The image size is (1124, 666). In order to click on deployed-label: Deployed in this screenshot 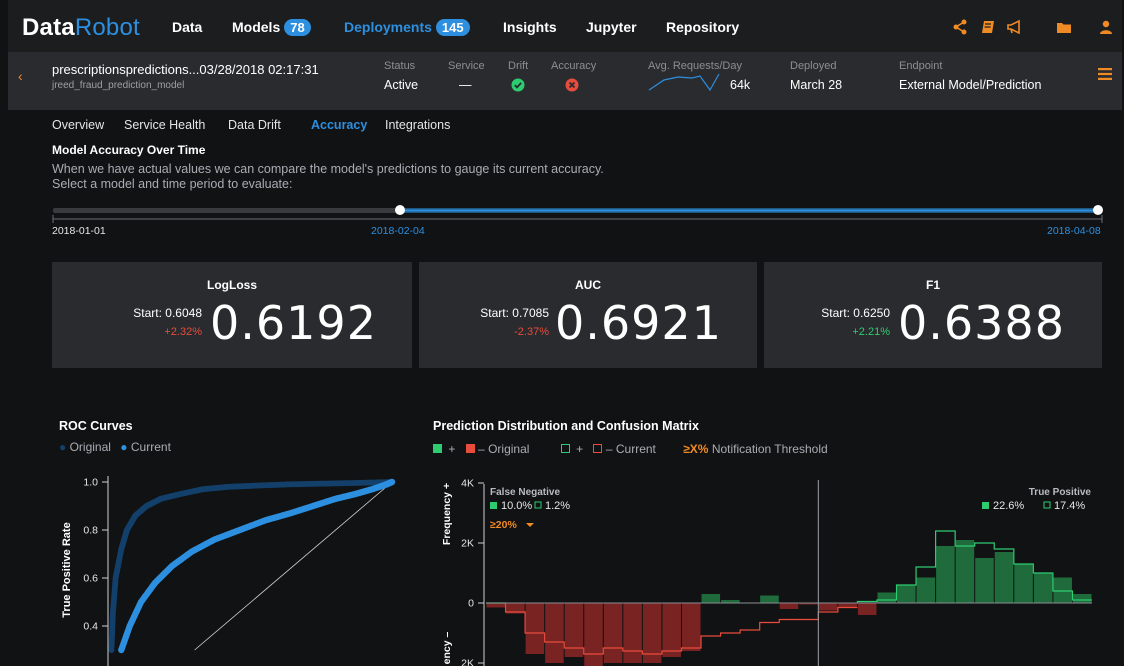, I will do `click(813, 66)`.